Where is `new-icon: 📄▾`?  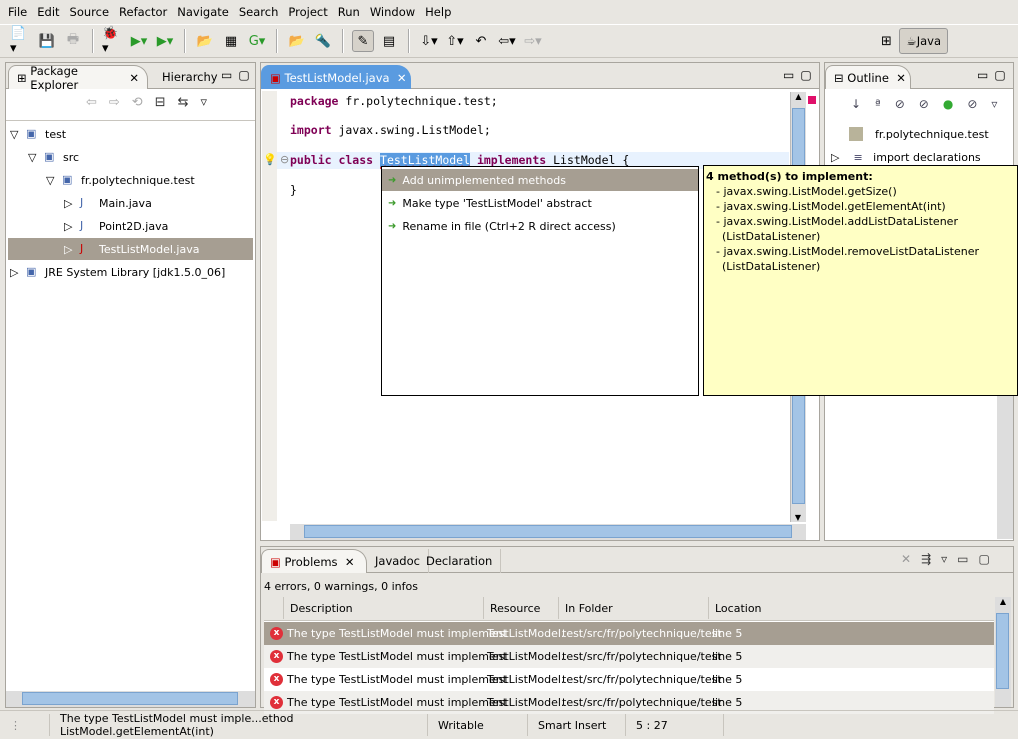
new-icon: 📄▾ is located at coordinates (21, 41).